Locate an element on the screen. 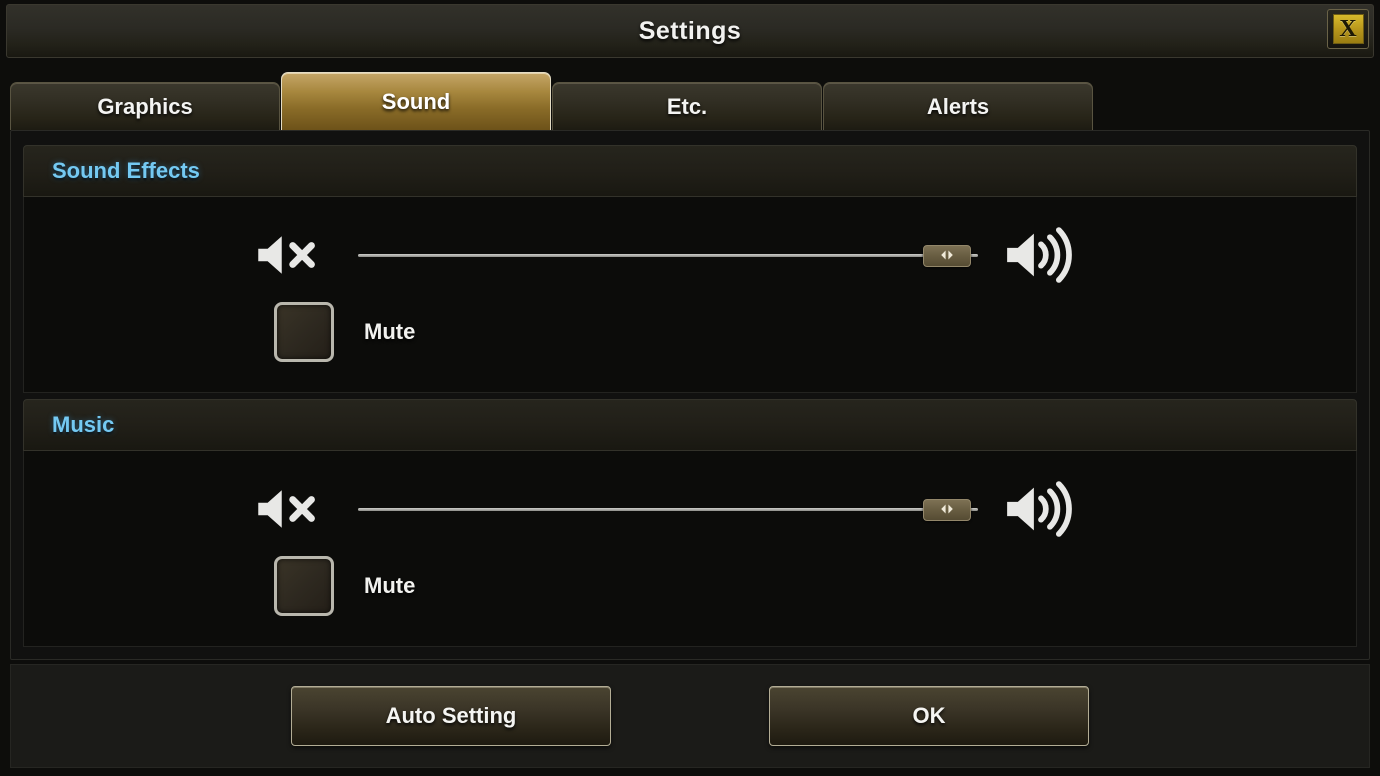 The width and height of the screenshot is (1380, 776). tab-graphics: Graphics is located at coordinates (145, 106).